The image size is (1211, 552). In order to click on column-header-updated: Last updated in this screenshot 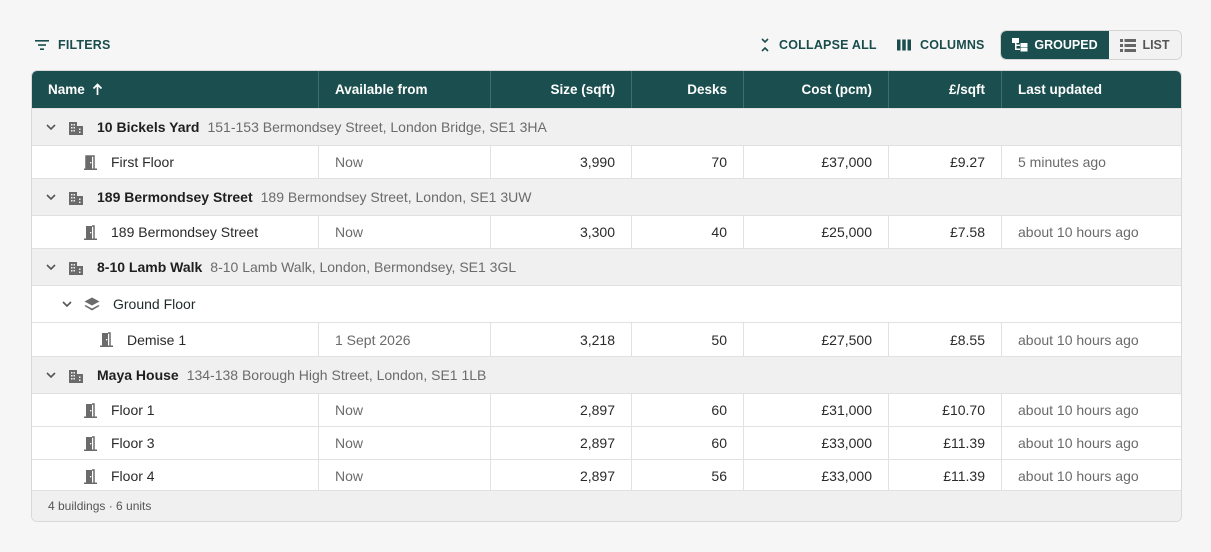, I will do `click(1091, 89)`.